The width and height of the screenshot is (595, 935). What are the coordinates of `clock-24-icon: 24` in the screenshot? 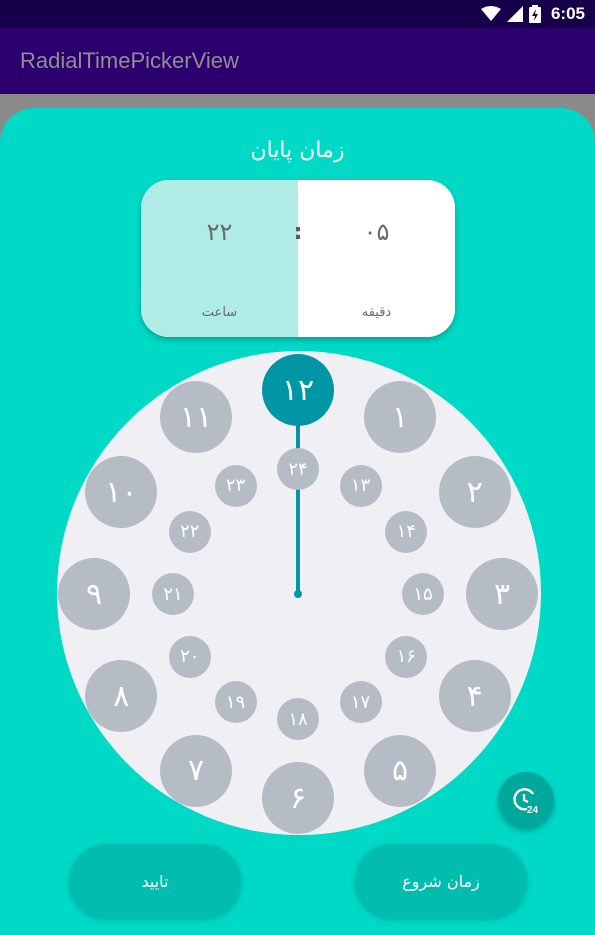 It's located at (526, 801).